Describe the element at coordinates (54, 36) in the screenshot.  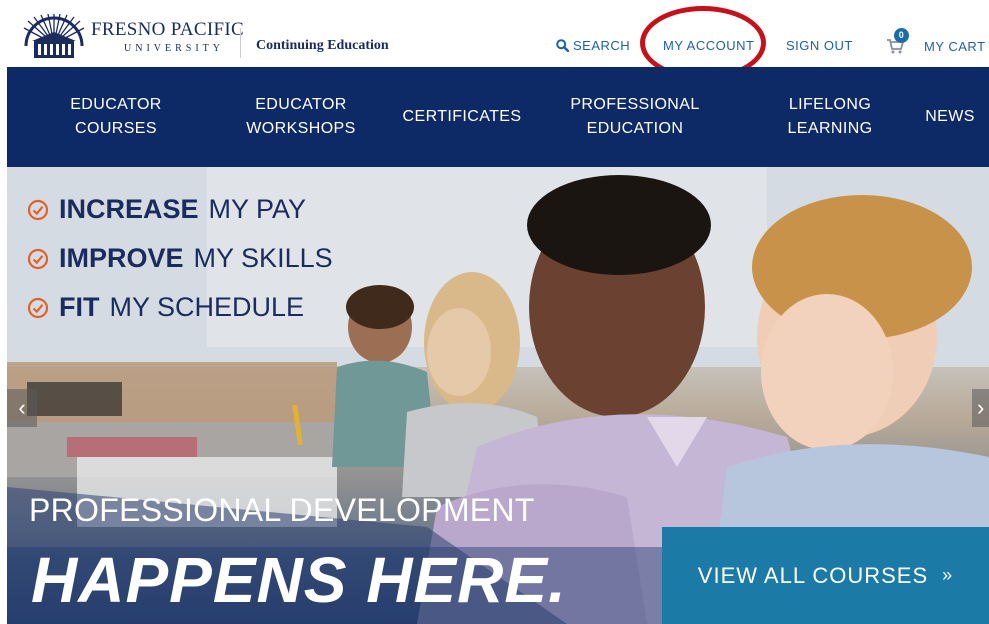
I see `sunburst-building-icon` at that location.